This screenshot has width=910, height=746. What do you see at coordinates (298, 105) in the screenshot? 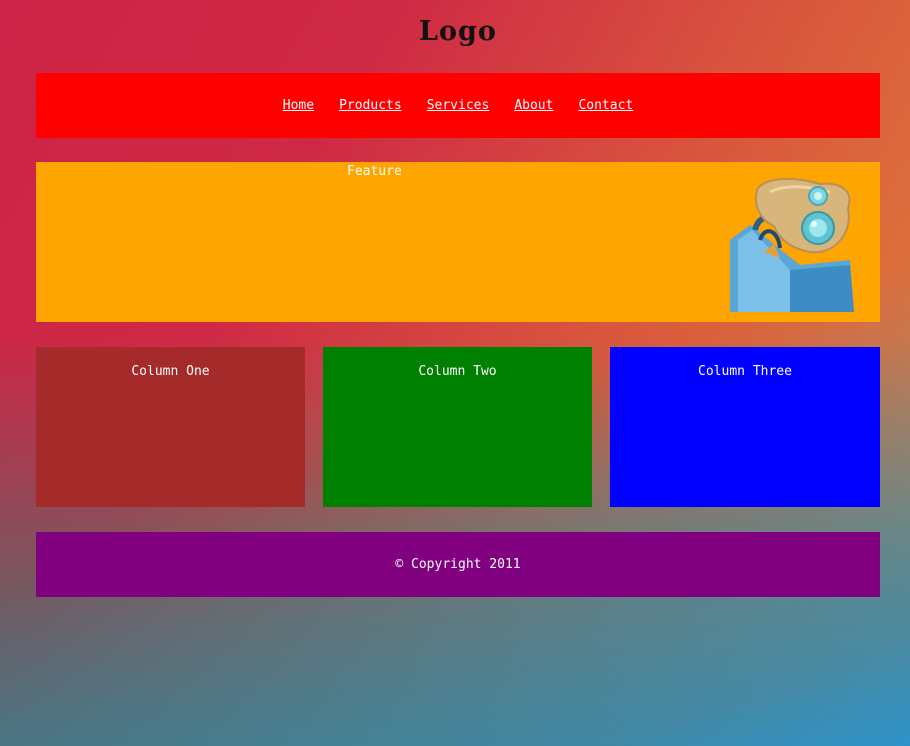
I see `nav-link-home: Home` at bounding box center [298, 105].